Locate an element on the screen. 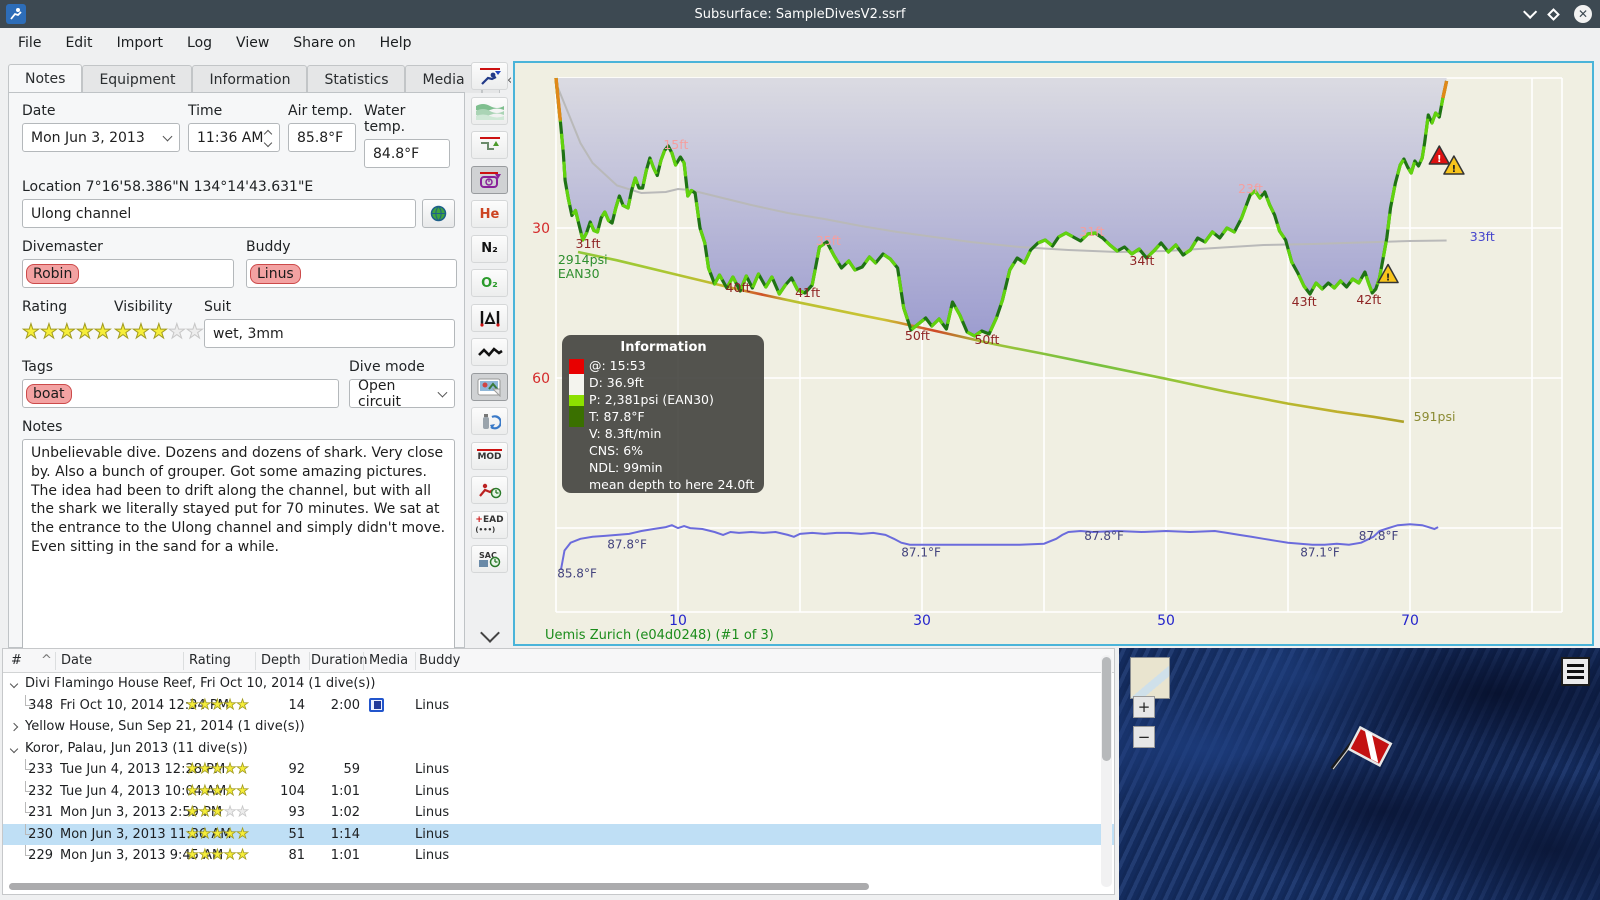 The width and height of the screenshot is (1600, 900). tab-information: Information is located at coordinates (250, 79).